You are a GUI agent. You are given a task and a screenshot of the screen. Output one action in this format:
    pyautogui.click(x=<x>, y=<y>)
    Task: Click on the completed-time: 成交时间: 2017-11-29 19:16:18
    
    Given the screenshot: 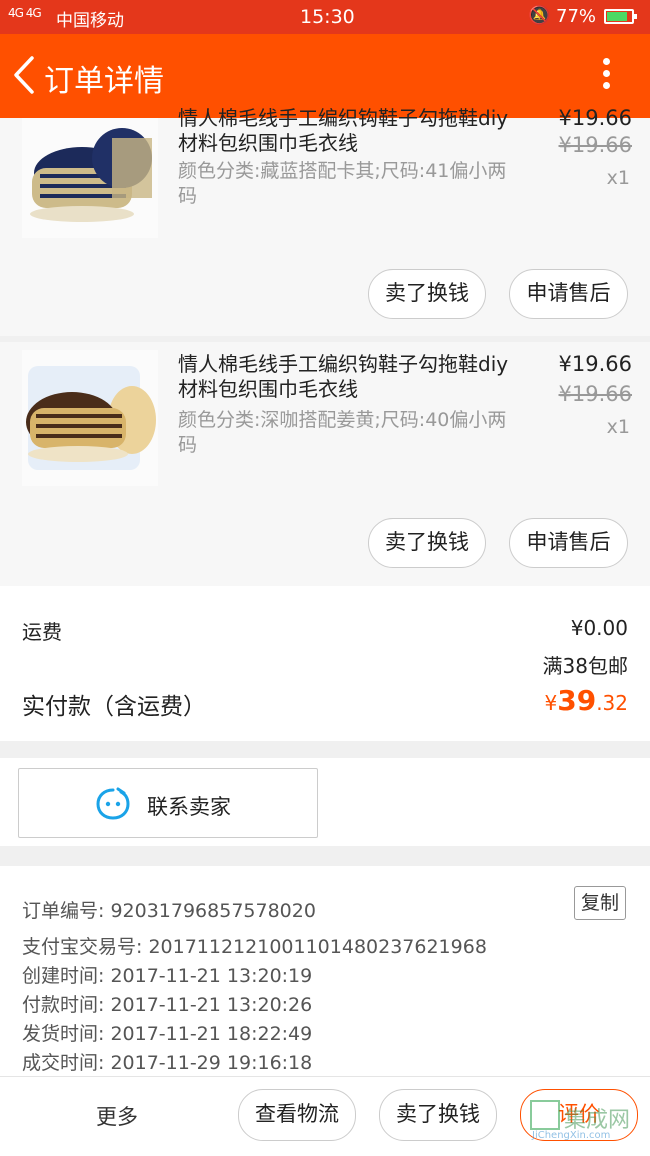 What is the action you would take?
    pyautogui.click(x=167, y=1063)
    